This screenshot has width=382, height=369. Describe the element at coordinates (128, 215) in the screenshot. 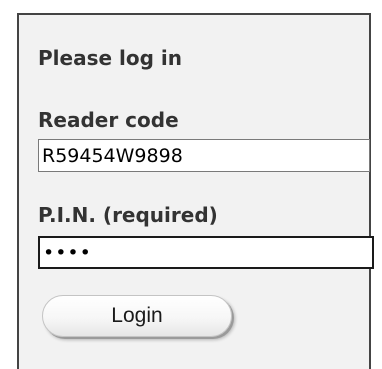

I see `pin-label: P.I.N. (required)` at that location.